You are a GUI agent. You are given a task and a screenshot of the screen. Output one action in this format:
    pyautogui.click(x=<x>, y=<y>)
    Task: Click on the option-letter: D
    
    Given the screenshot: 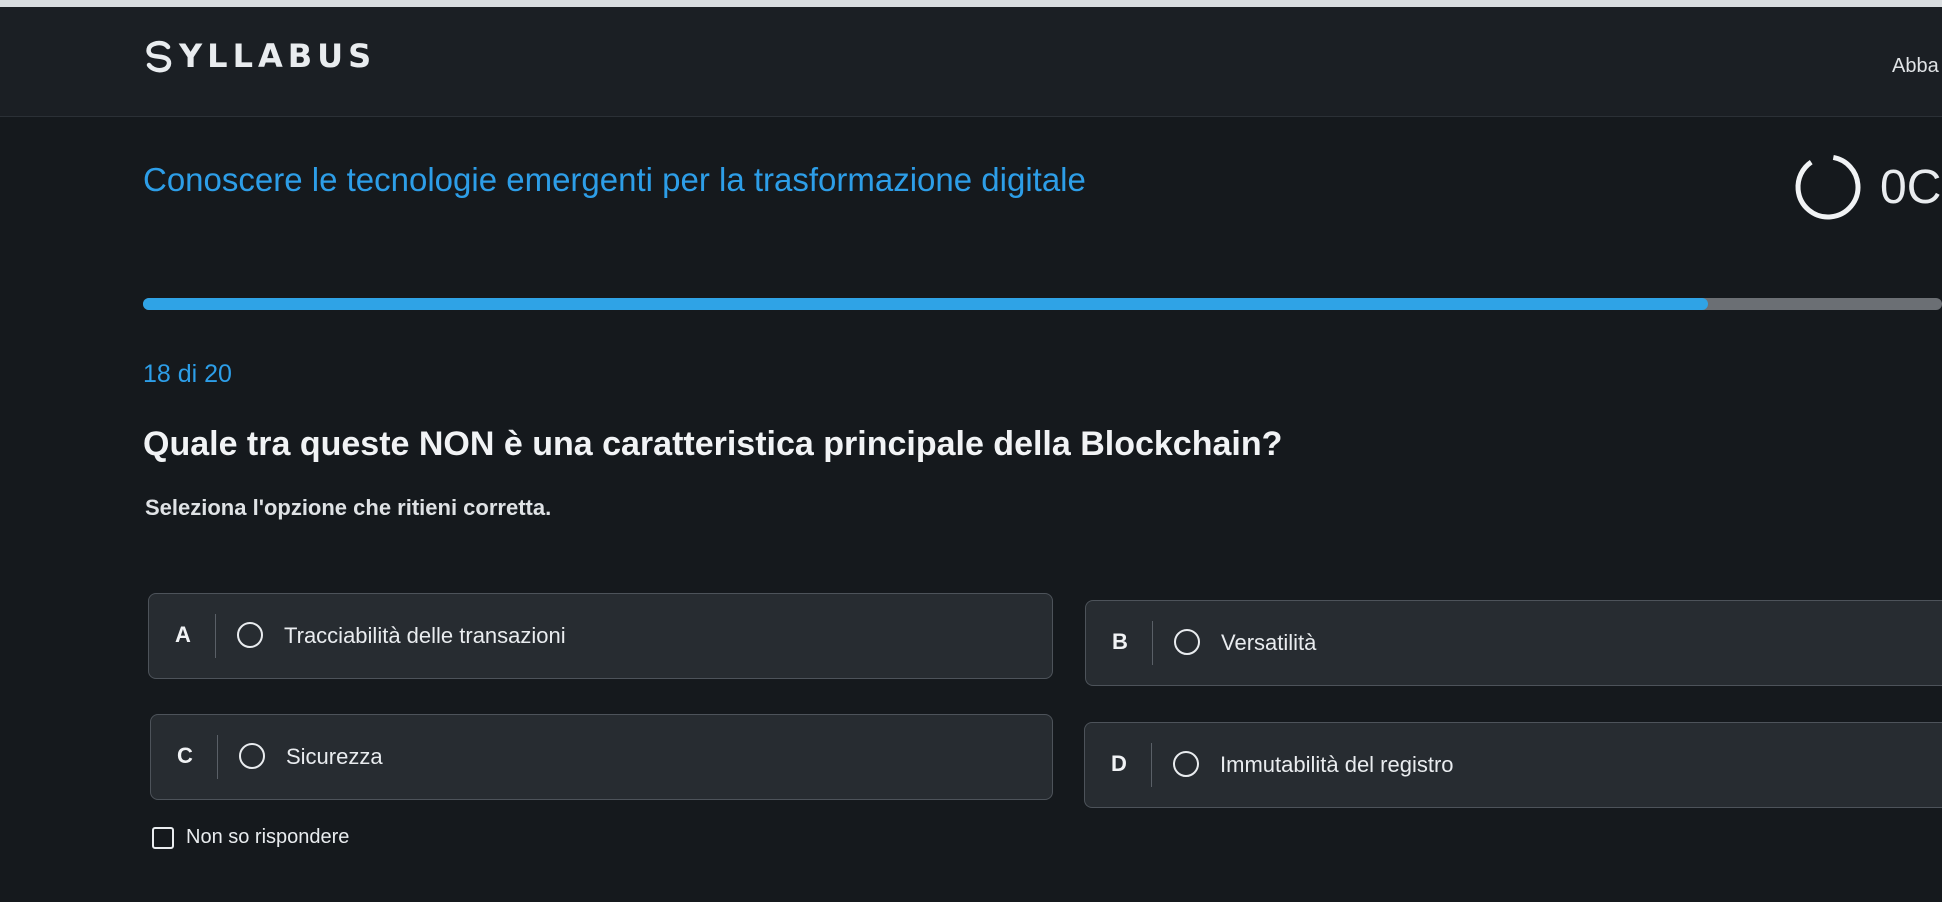 What is the action you would take?
    pyautogui.click(x=1119, y=763)
    